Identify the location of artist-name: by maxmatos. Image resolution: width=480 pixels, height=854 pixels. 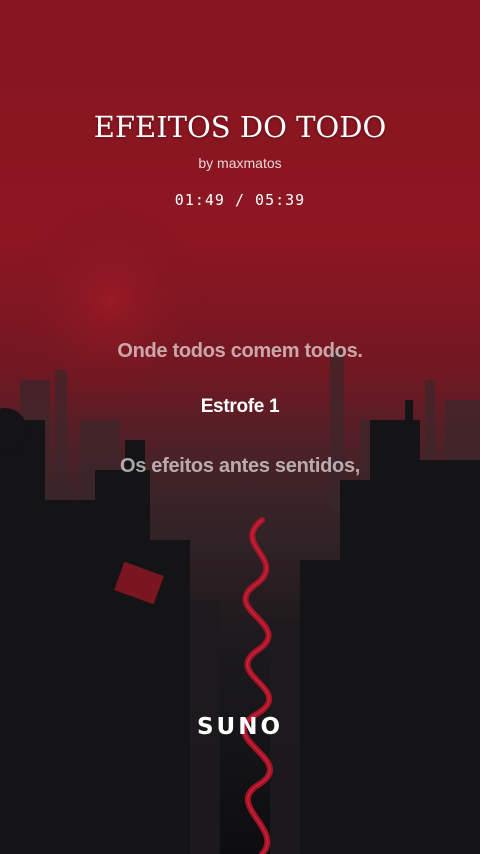
(240, 163).